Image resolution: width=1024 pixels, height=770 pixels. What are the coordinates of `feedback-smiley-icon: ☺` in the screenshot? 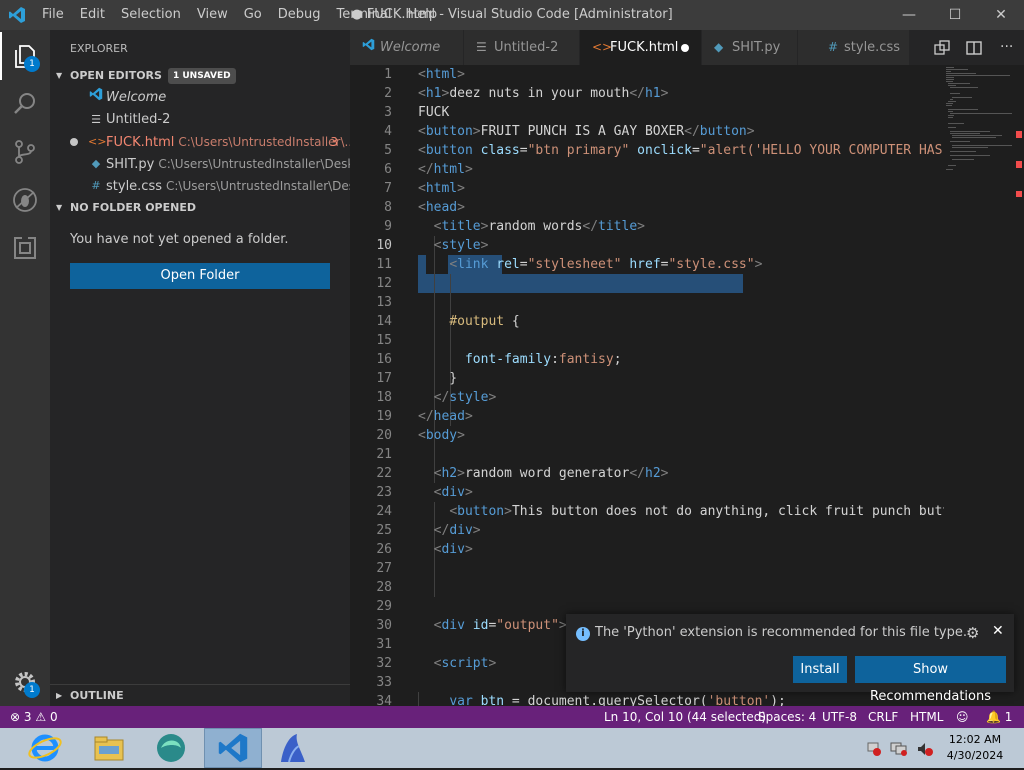 It's located at (962, 717).